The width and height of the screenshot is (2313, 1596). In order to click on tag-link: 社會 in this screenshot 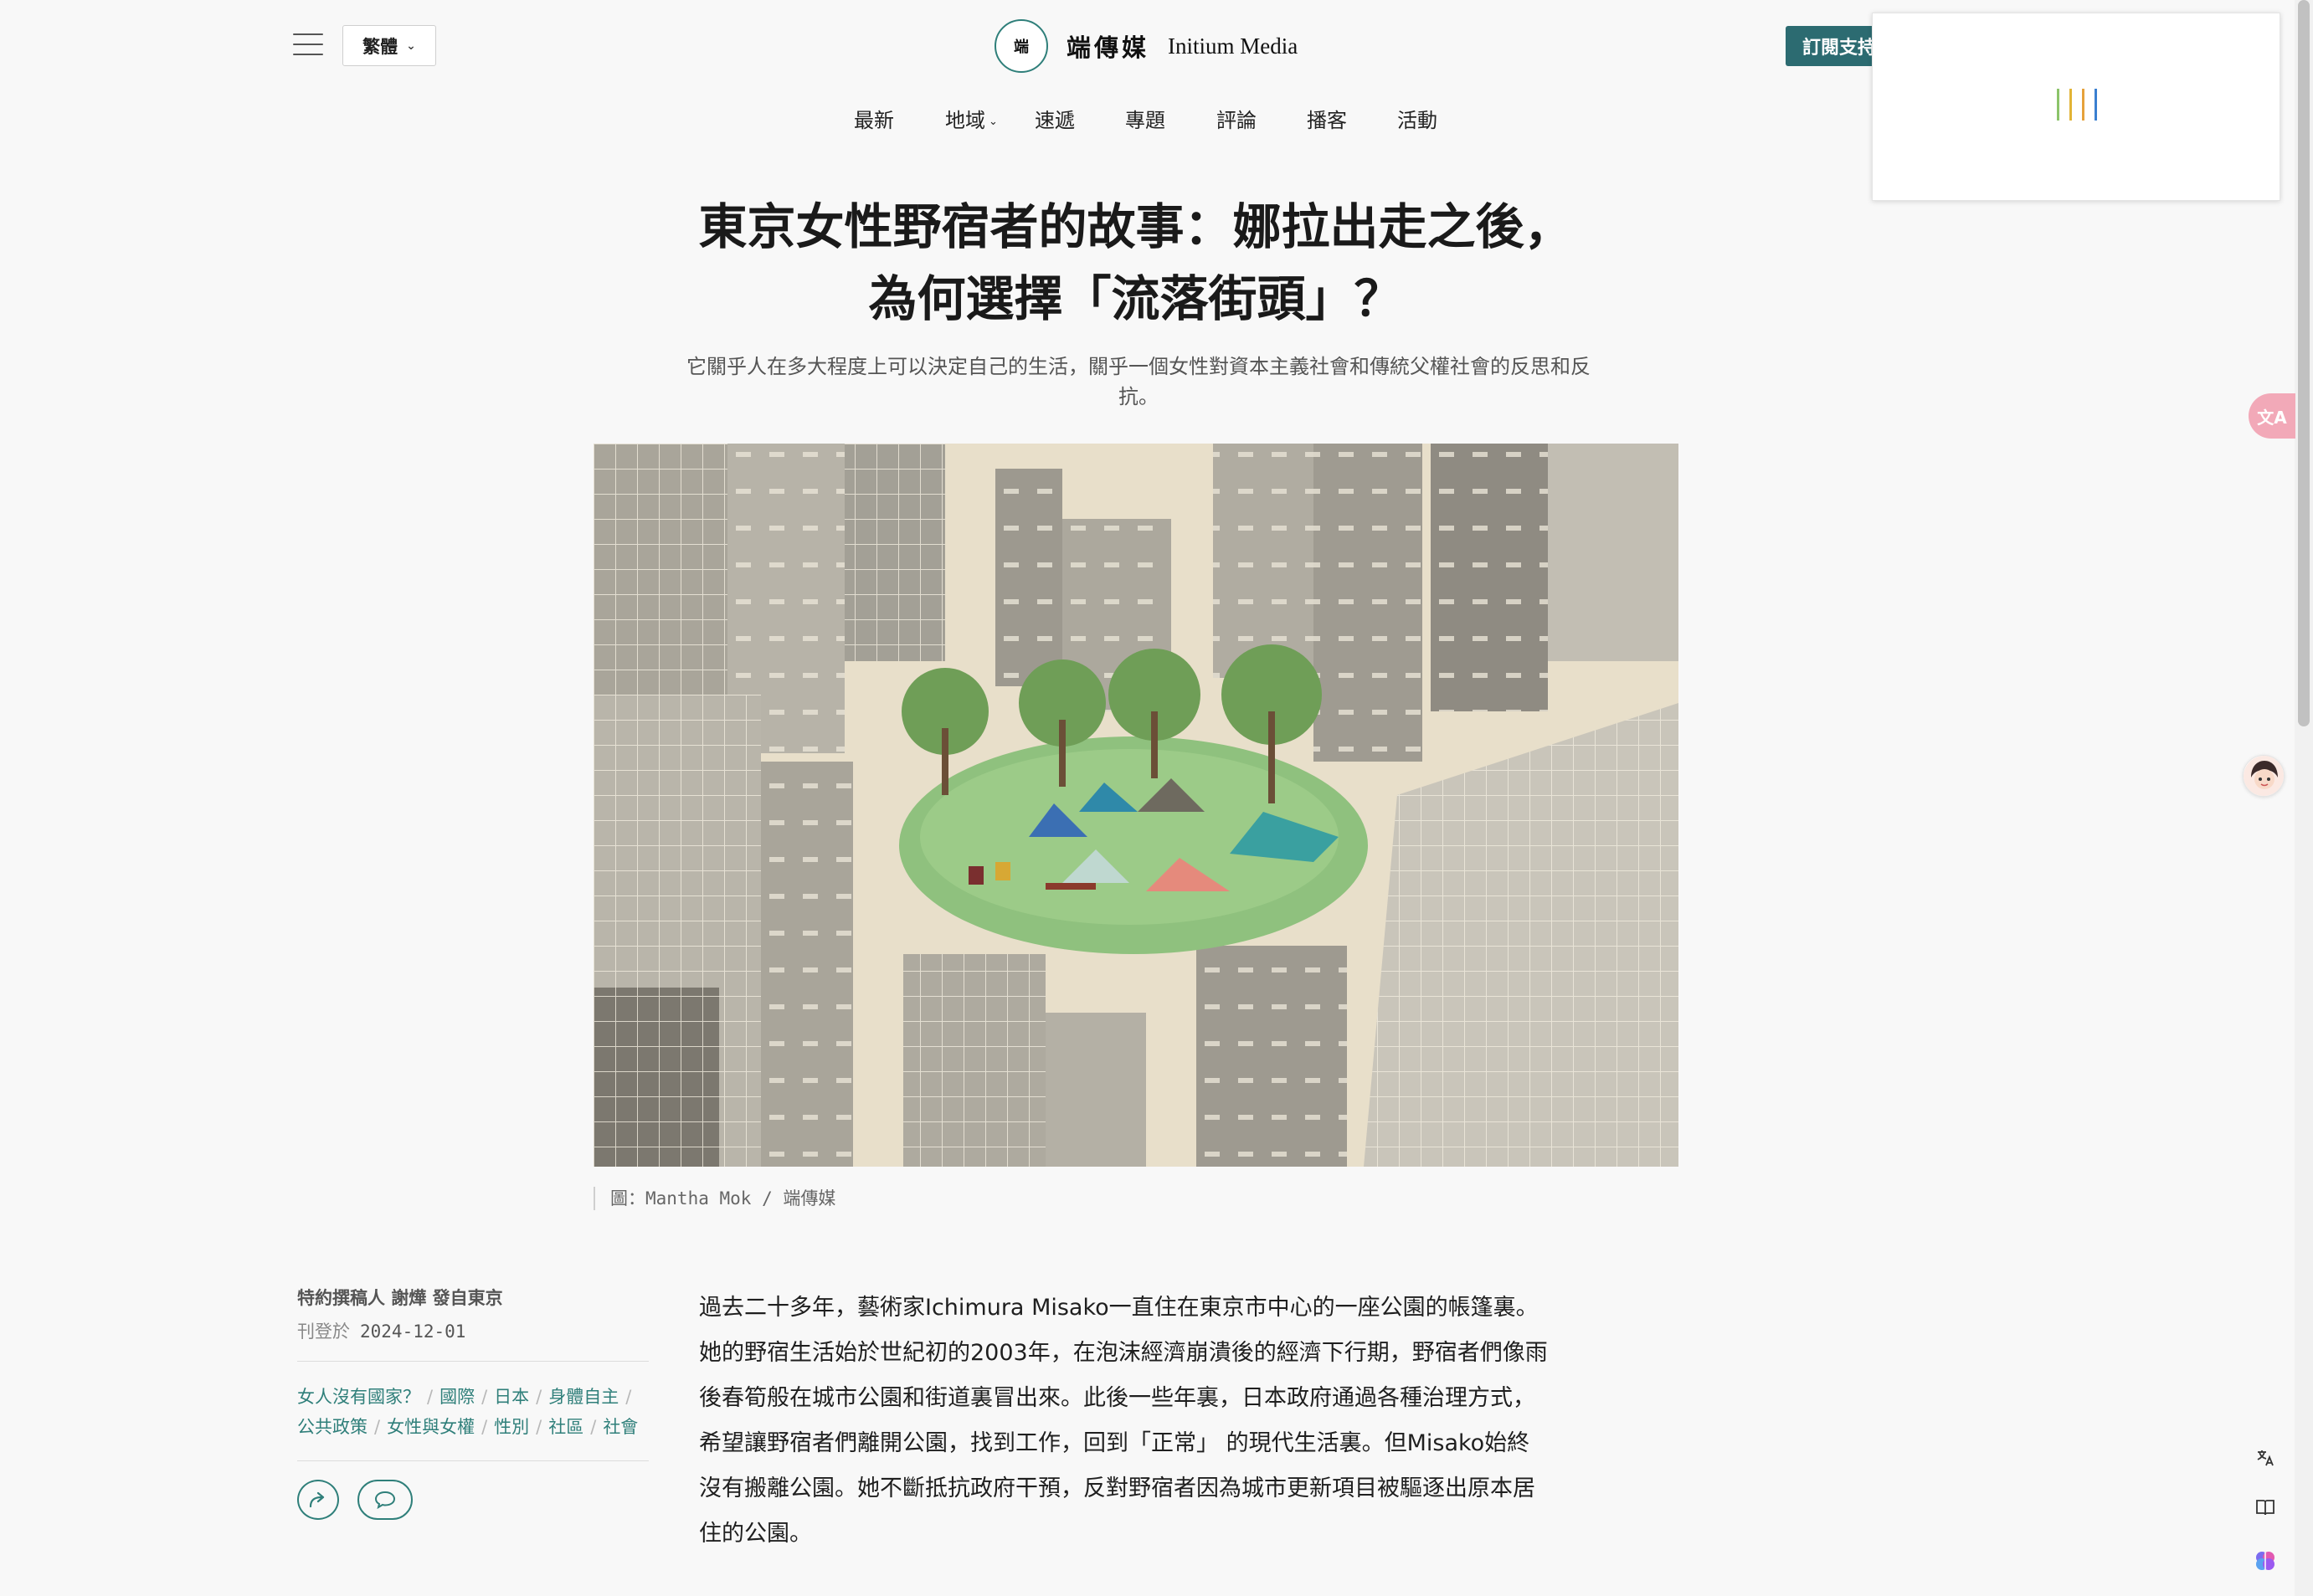, I will do `click(620, 1427)`.